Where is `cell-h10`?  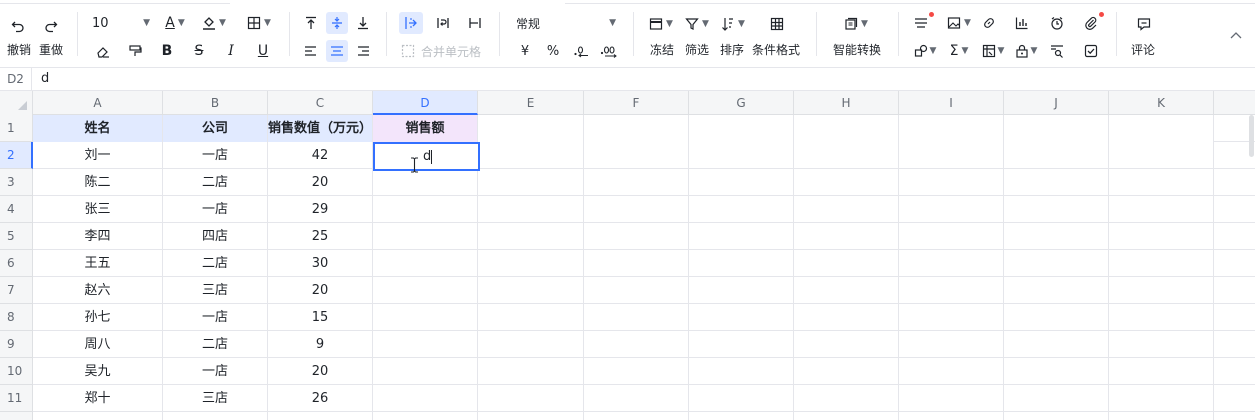
cell-h10 is located at coordinates (846, 371).